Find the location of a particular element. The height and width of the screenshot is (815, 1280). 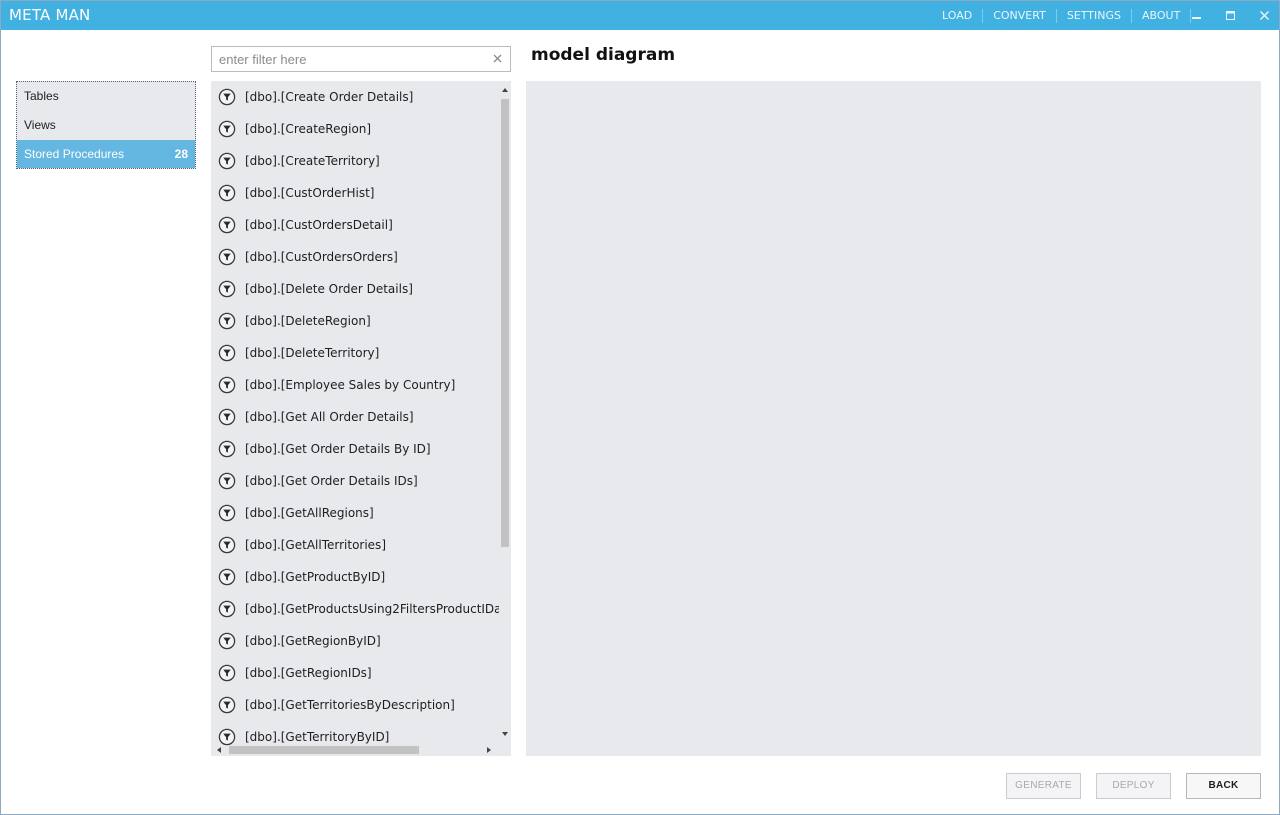

procedure-name: [dbo].[GetRegionIDs] is located at coordinates (308, 673).